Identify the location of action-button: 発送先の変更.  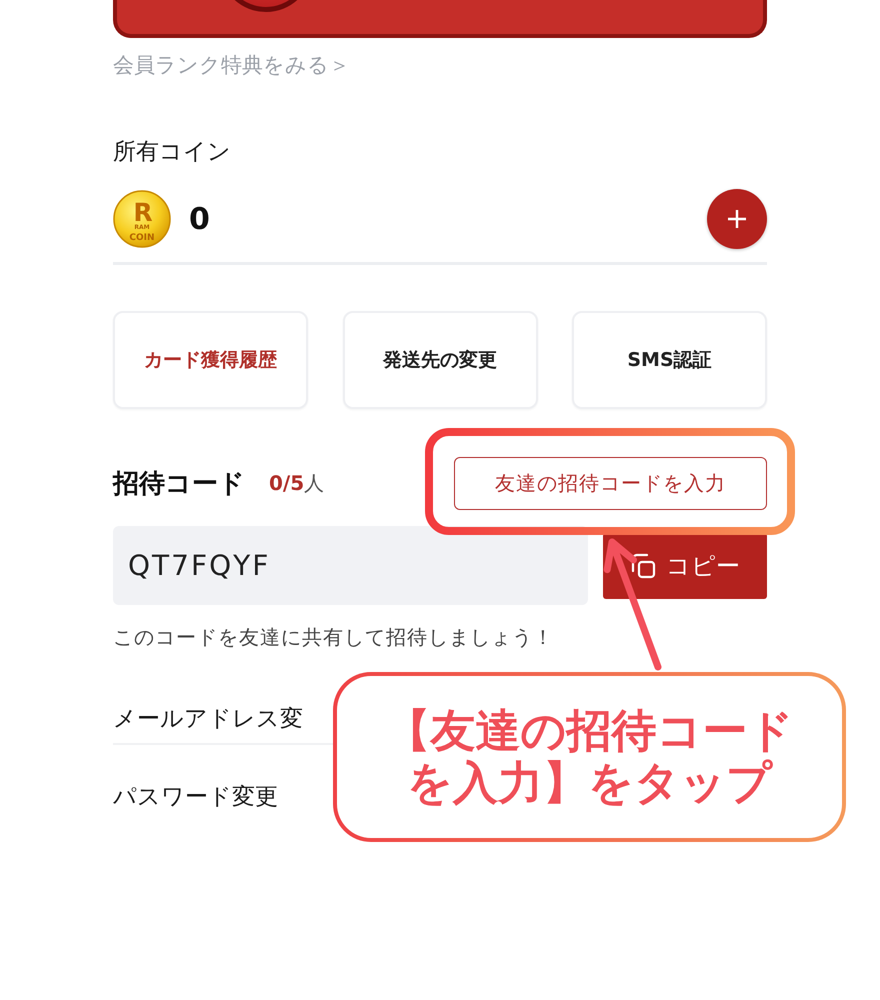
(440, 360).